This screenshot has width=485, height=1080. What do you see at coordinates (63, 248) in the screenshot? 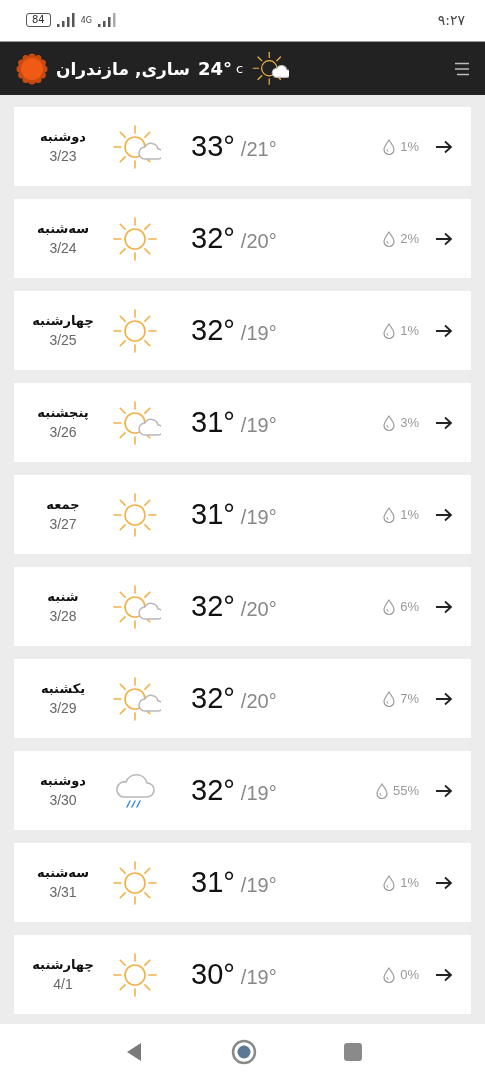
I see `date: 3/24` at bounding box center [63, 248].